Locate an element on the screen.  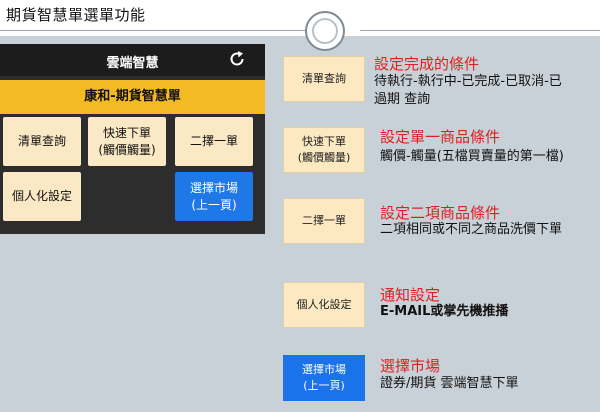
pick-one-button: 二擇一單 is located at coordinates (214, 141).